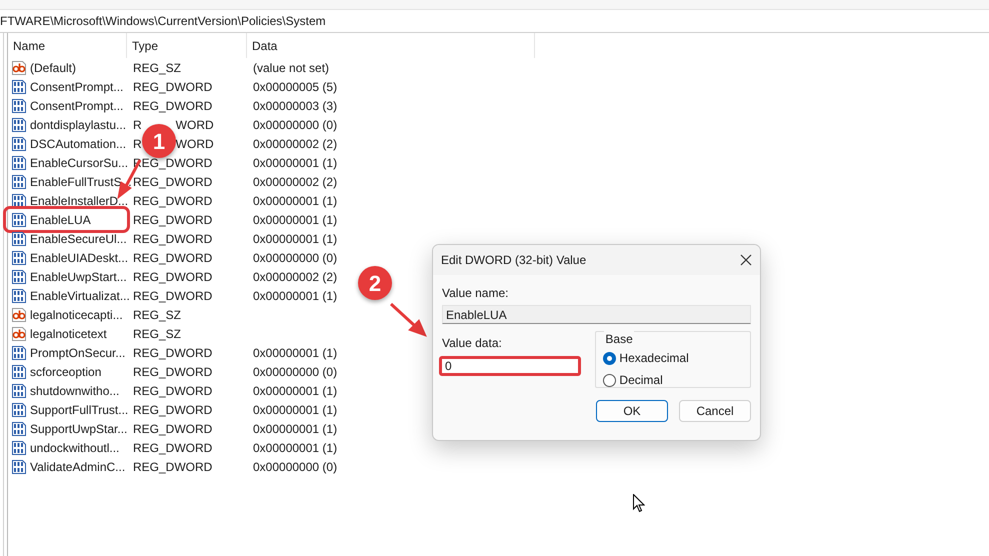  What do you see at coordinates (295, 87) in the screenshot?
I see `value-data: 0x00000005 (5)` at bounding box center [295, 87].